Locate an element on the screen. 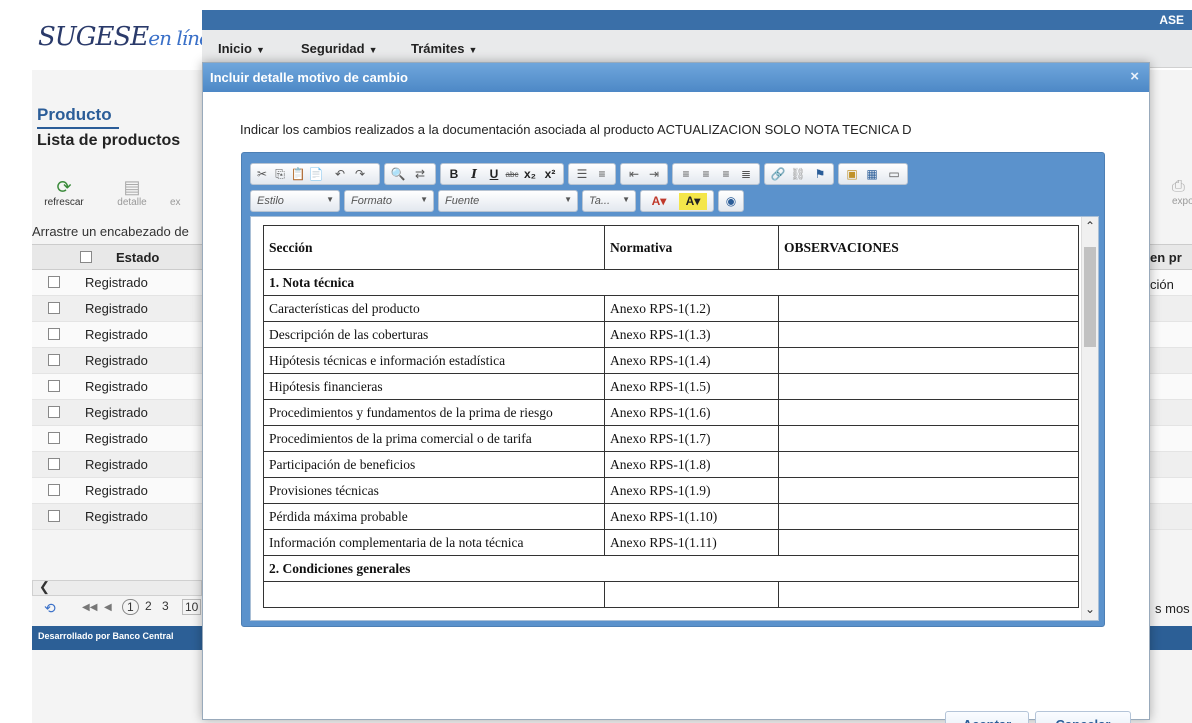 This screenshot has height=723, width=1192. underline-icon: U is located at coordinates (494, 174).